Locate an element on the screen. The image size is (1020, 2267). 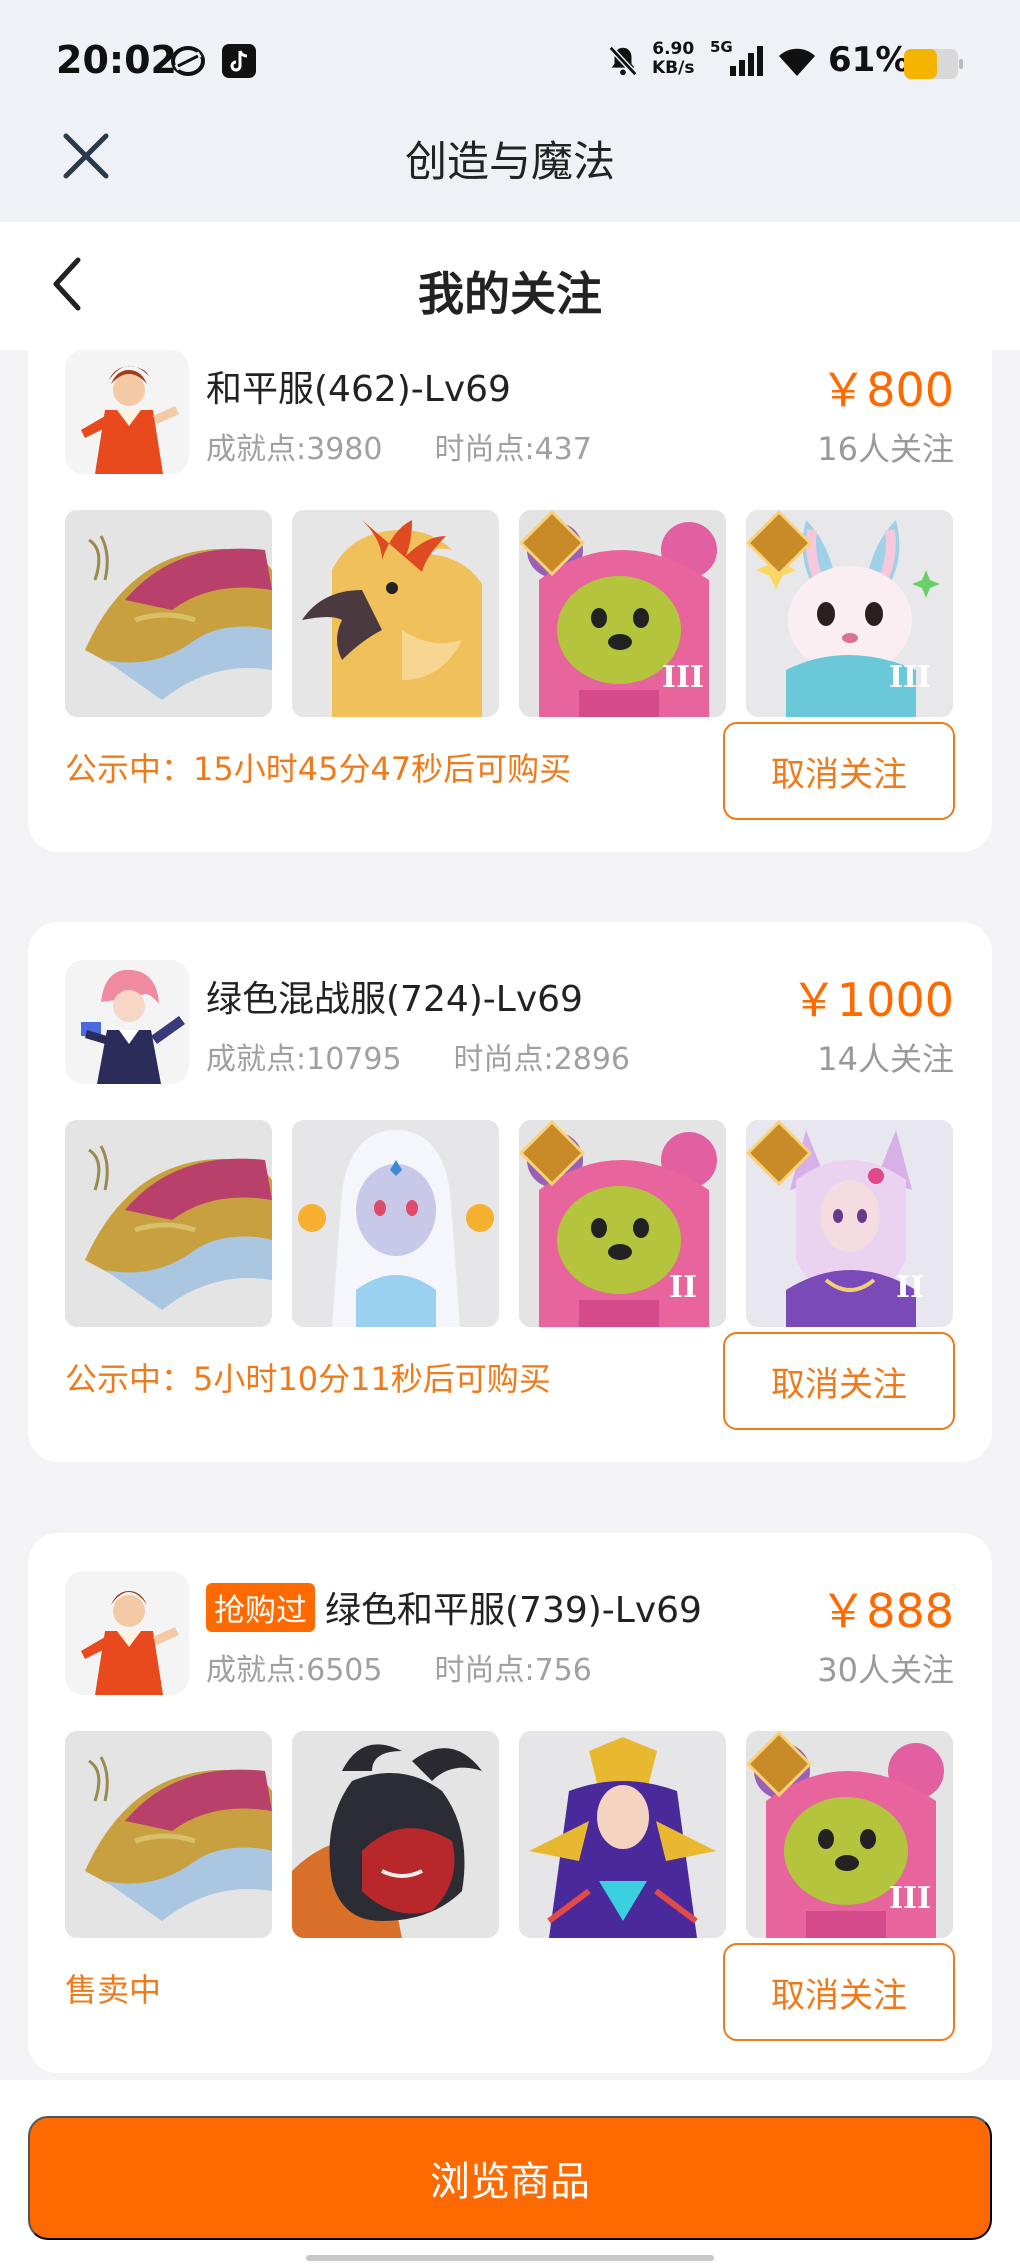
follower-count: 16人关注 is located at coordinates (885, 449).